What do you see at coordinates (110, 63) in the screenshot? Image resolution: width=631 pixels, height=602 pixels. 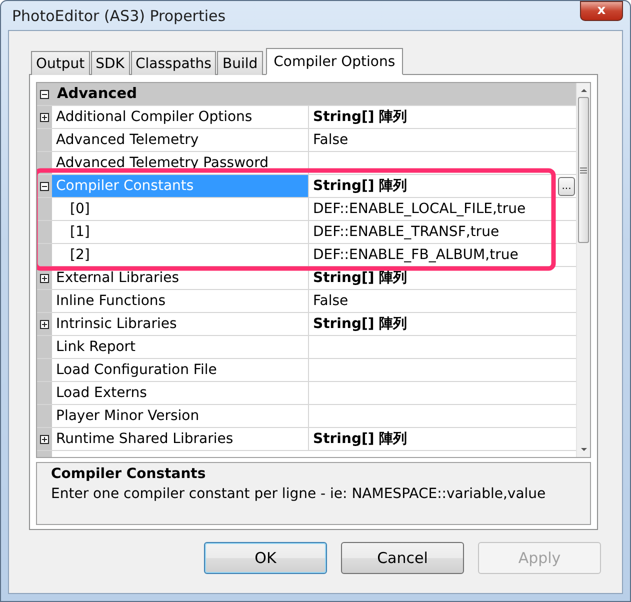 I see `tab: SDK` at bounding box center [110, 63].